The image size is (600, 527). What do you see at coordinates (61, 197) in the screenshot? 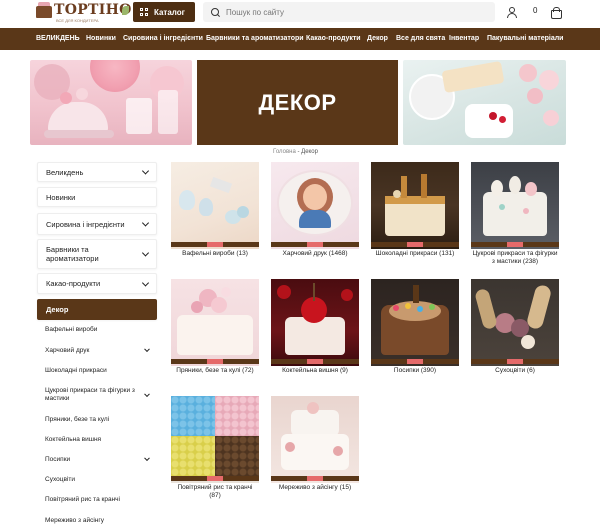
I see `sidebar-item-label: Новинки` at bounding box center [61, 197].